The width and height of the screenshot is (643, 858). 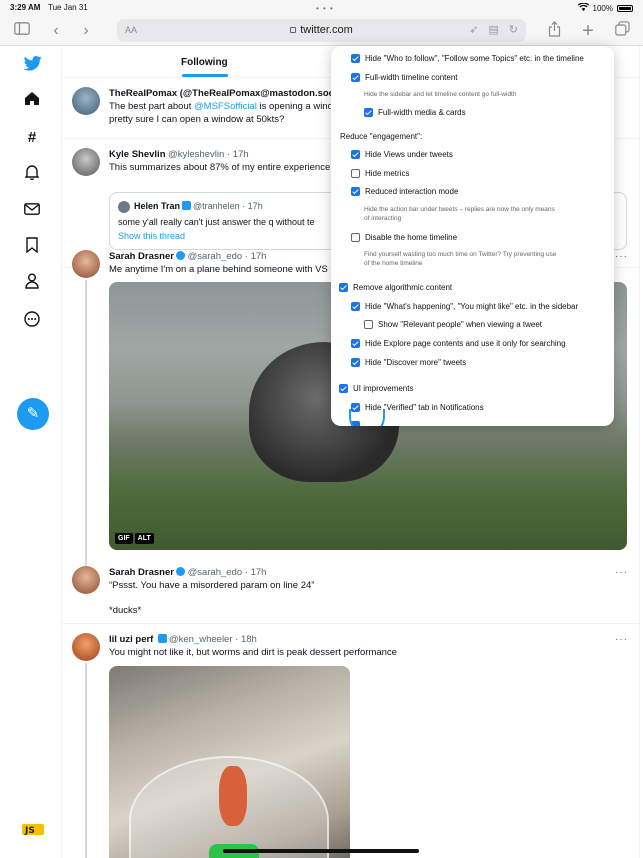 I want to click on address-bar: AA twitter.com ➶ ▤ ↻, so click(x=321, y=30).